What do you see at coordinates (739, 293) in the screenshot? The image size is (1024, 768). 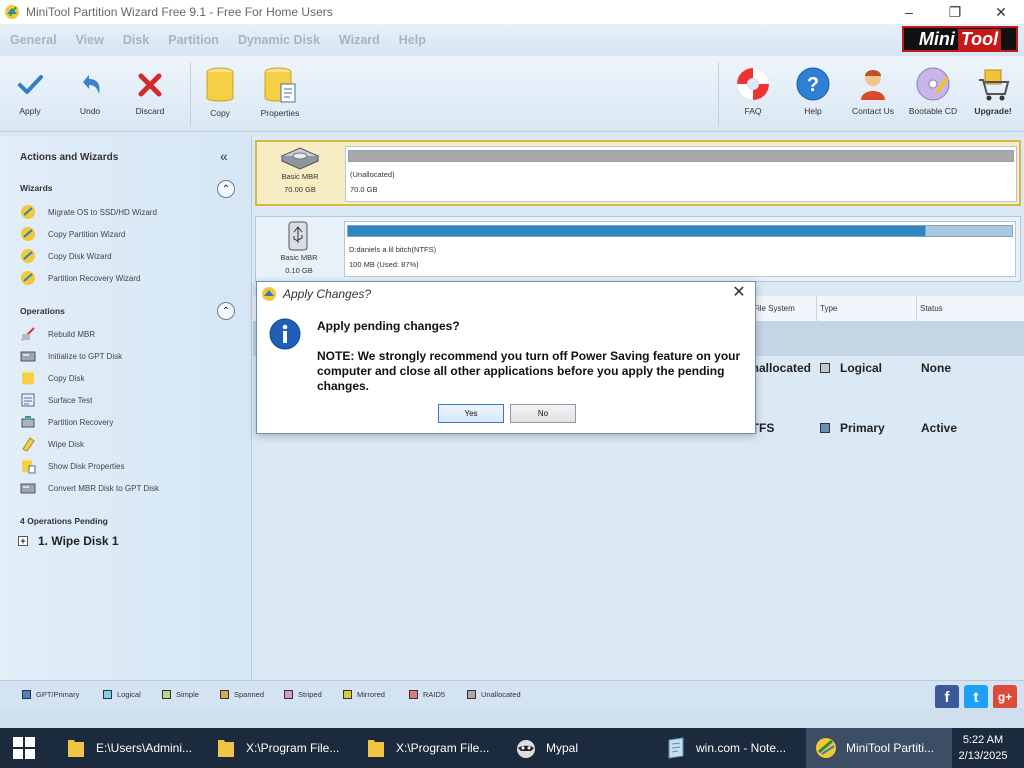 I see `dialog-close-icon: ✕` at bounding box center [739, 293].